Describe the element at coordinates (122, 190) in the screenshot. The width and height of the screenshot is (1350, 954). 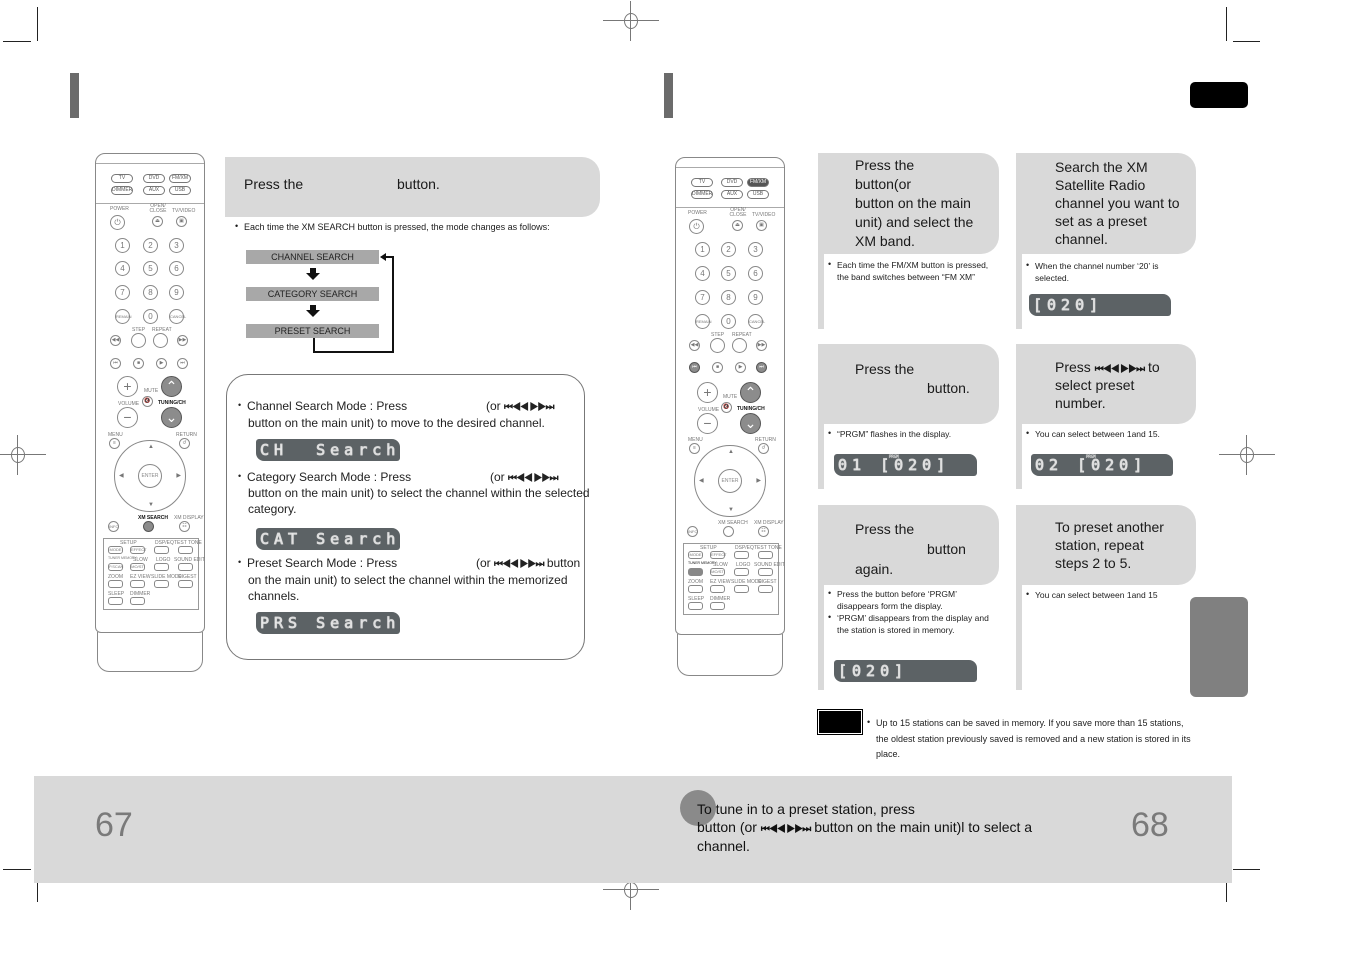
I see `dimmer-button: DIMMER` at that location.